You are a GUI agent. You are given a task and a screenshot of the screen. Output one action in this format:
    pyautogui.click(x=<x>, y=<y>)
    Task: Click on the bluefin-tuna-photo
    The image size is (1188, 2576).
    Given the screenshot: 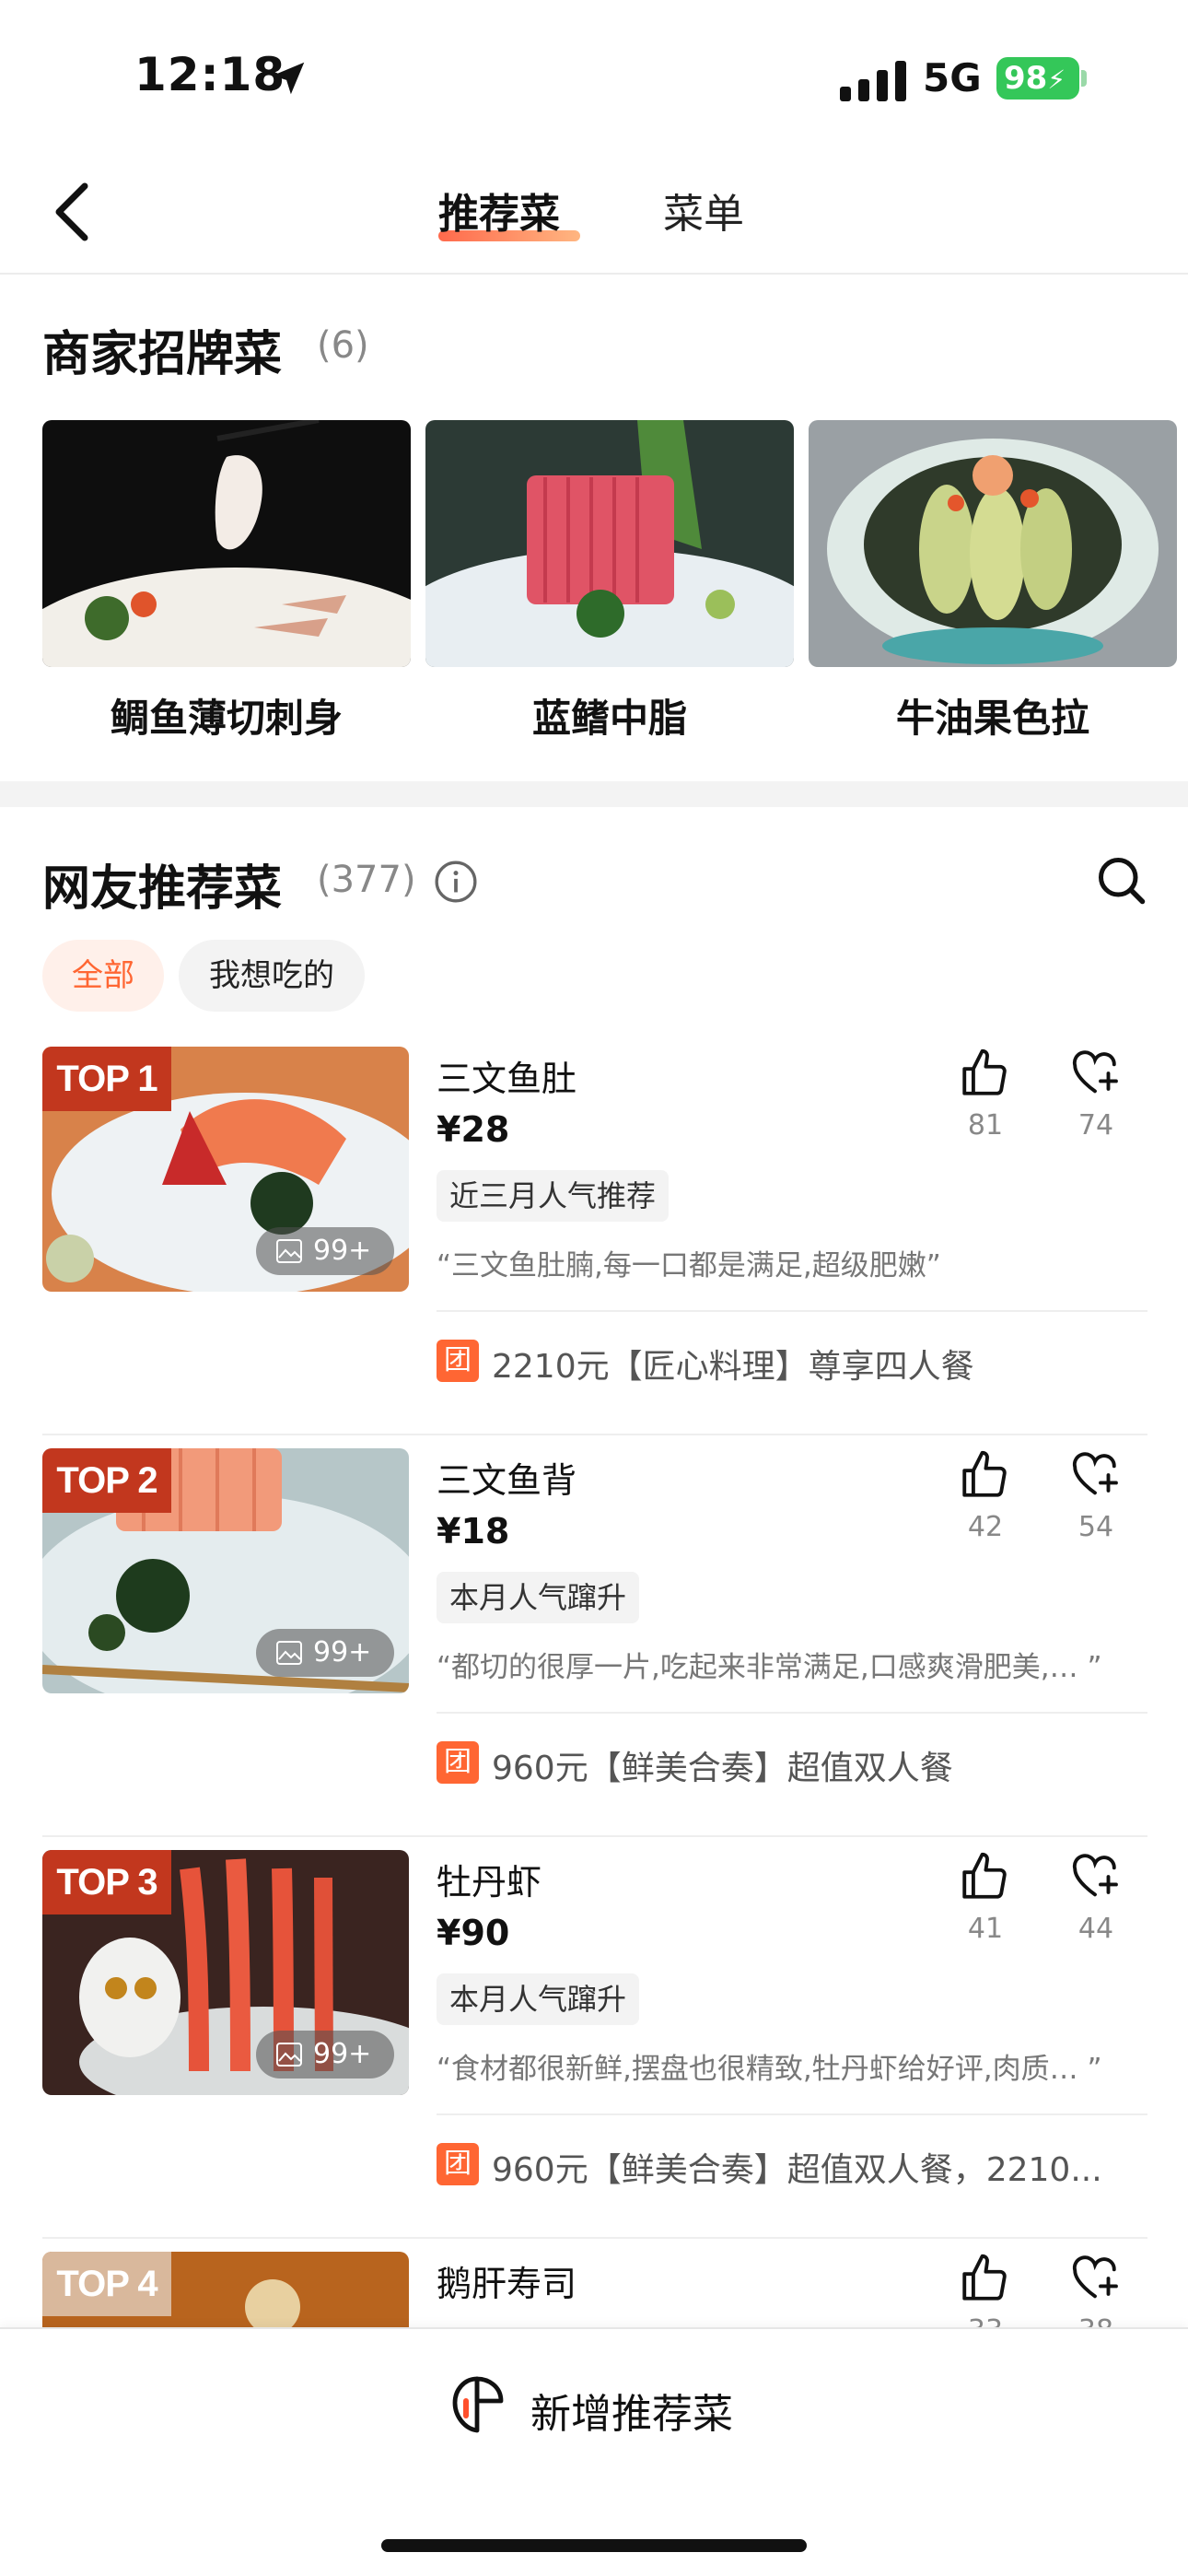 What is the action you would take?
    pyautogui.click(x=609, y=543)
    